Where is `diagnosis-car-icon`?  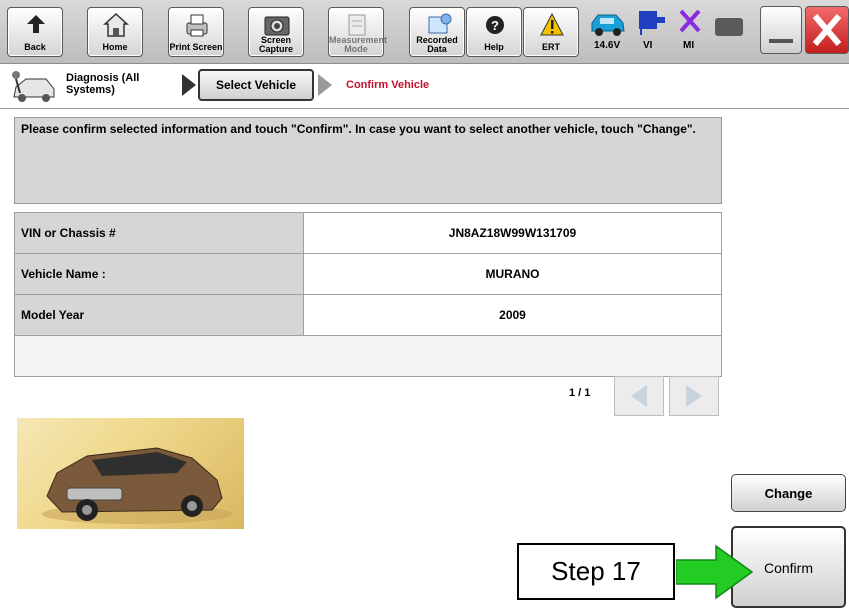 diagnosis-car-icon is located at coordinates (33, 86).